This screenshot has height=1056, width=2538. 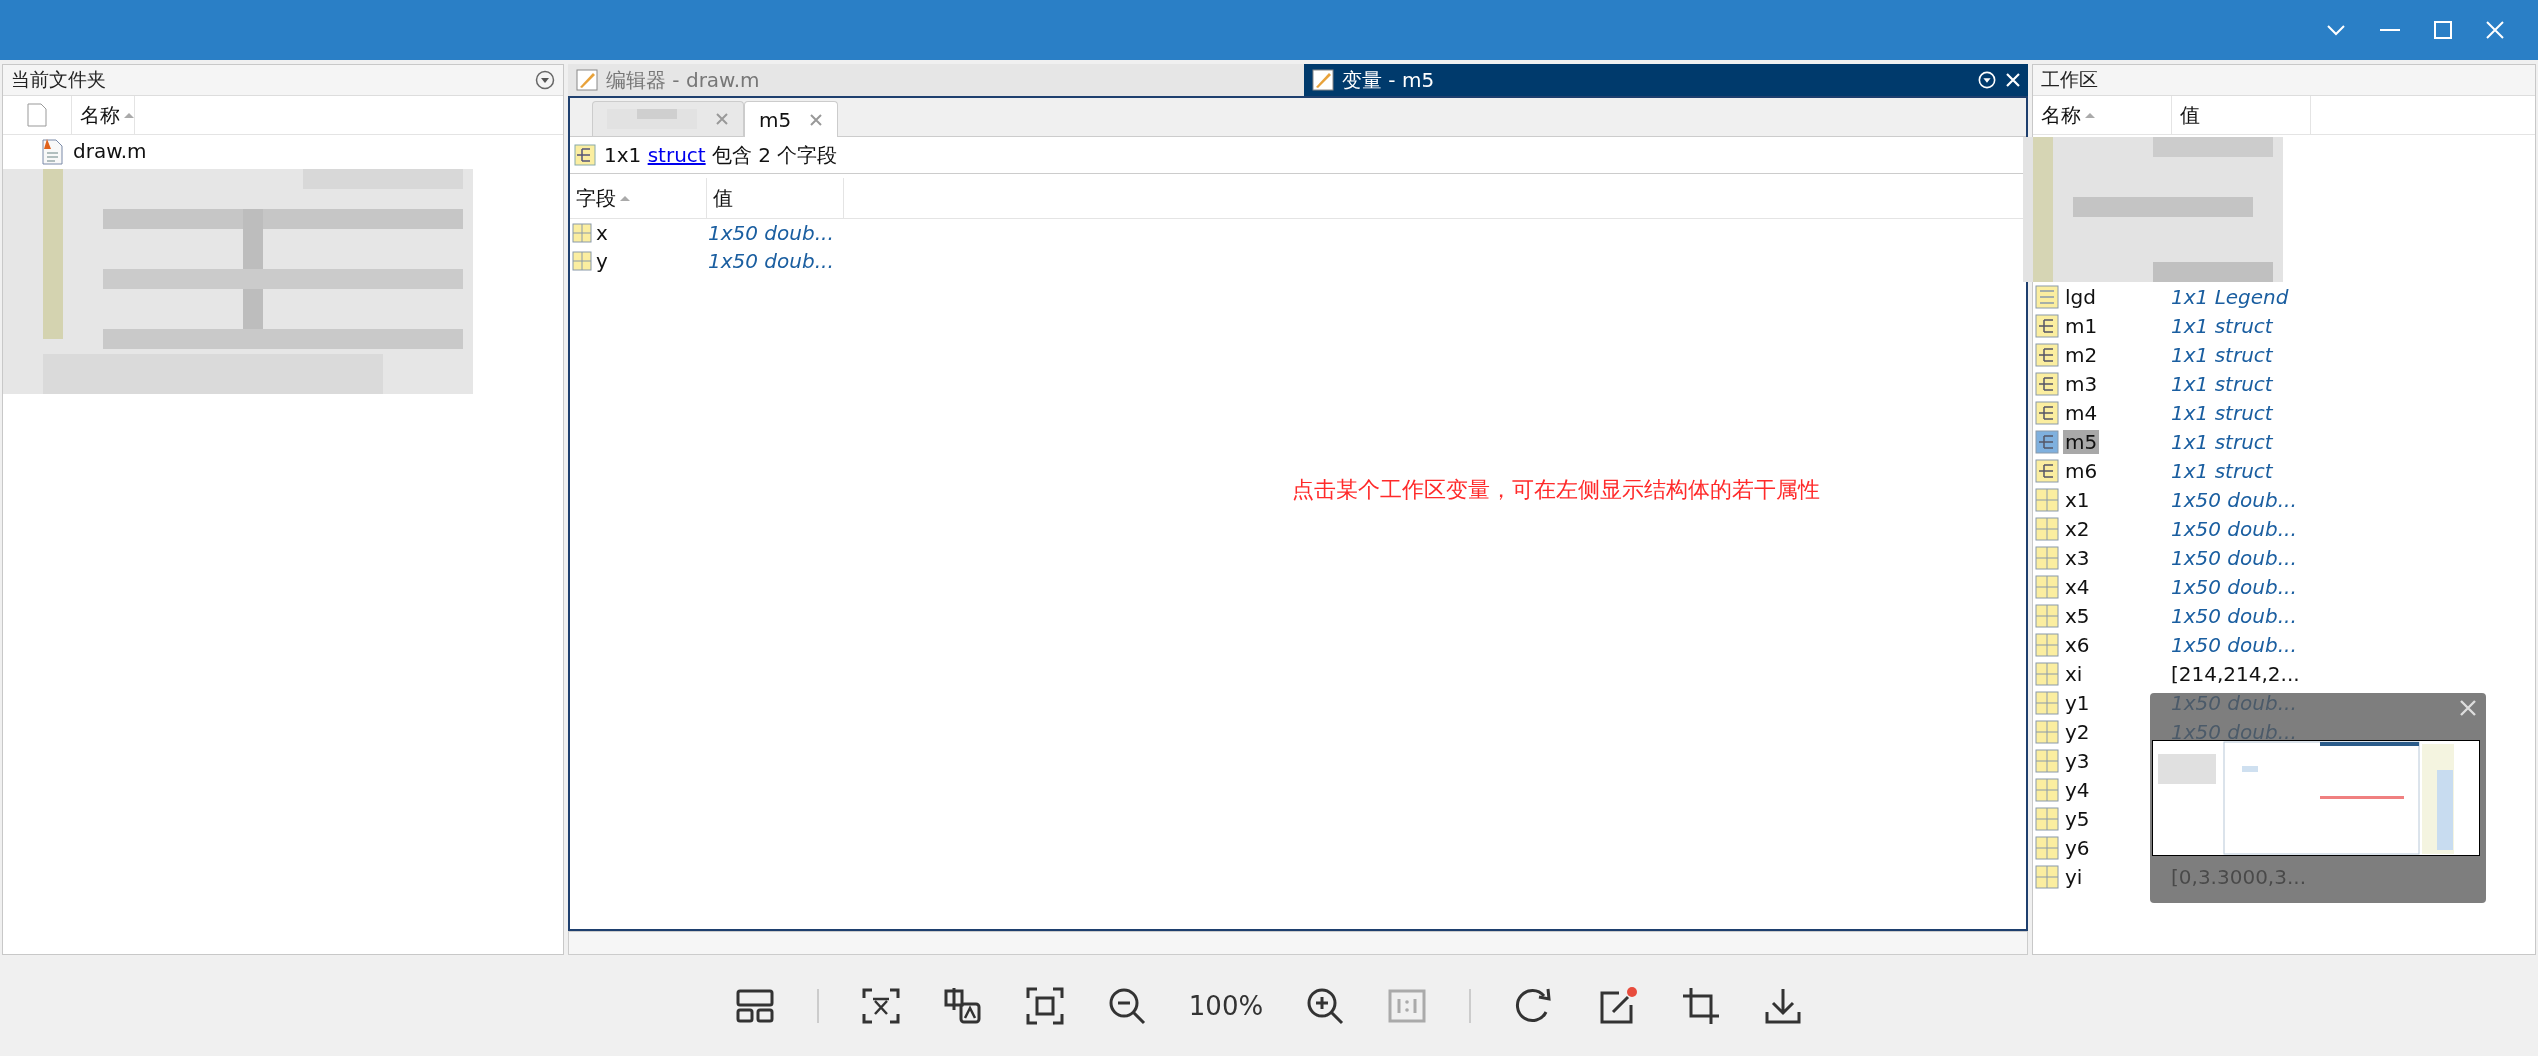 I want to click on crop-icon, so click(x=1701, y=1005).